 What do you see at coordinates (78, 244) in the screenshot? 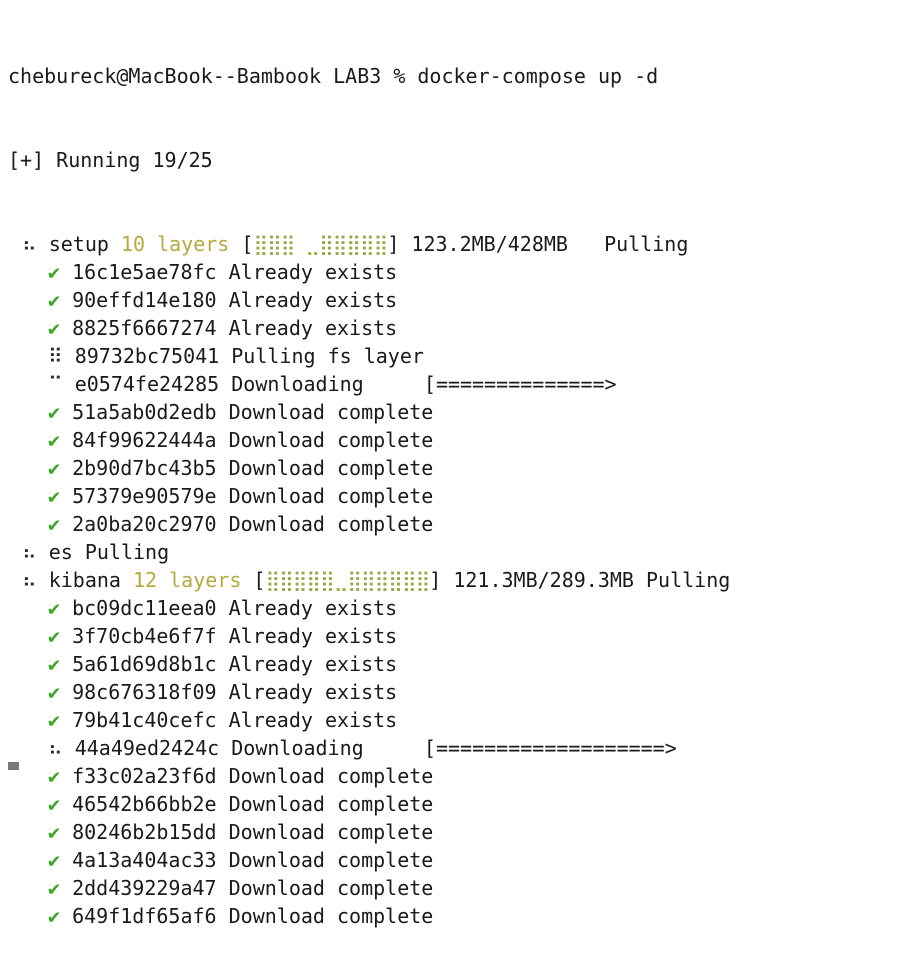
I see `service-name: setup` at bounding box center [78, 244].